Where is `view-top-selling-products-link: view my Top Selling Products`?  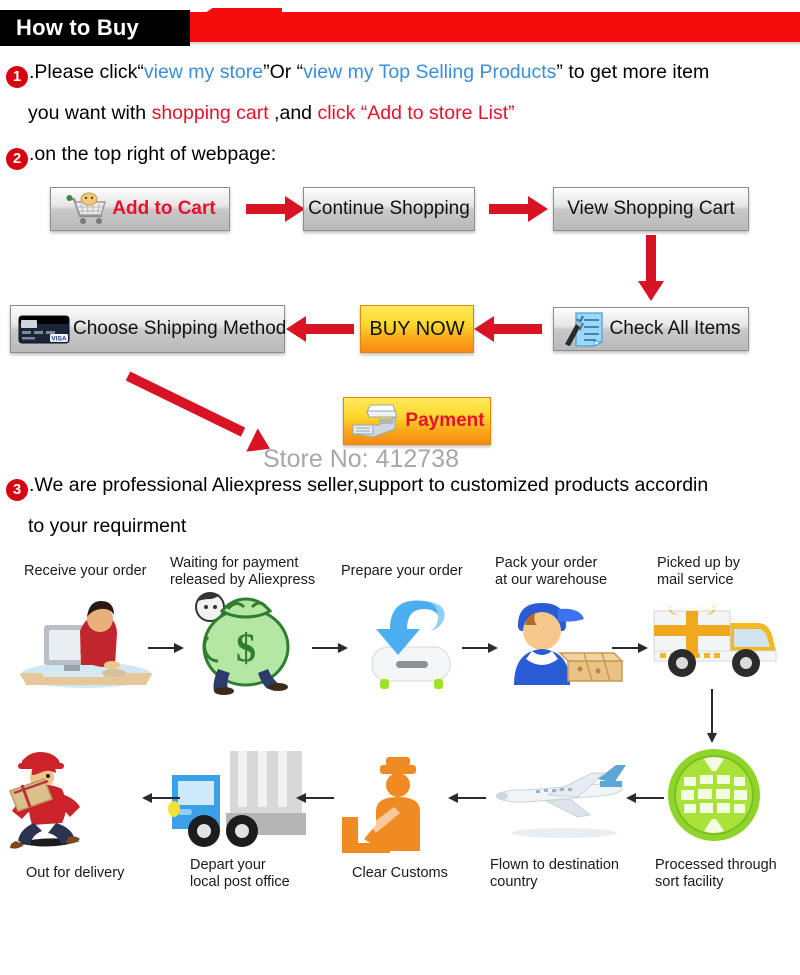
view-top-selling-products-link: view my Top Selling Products is located at coordinates (429, 72).